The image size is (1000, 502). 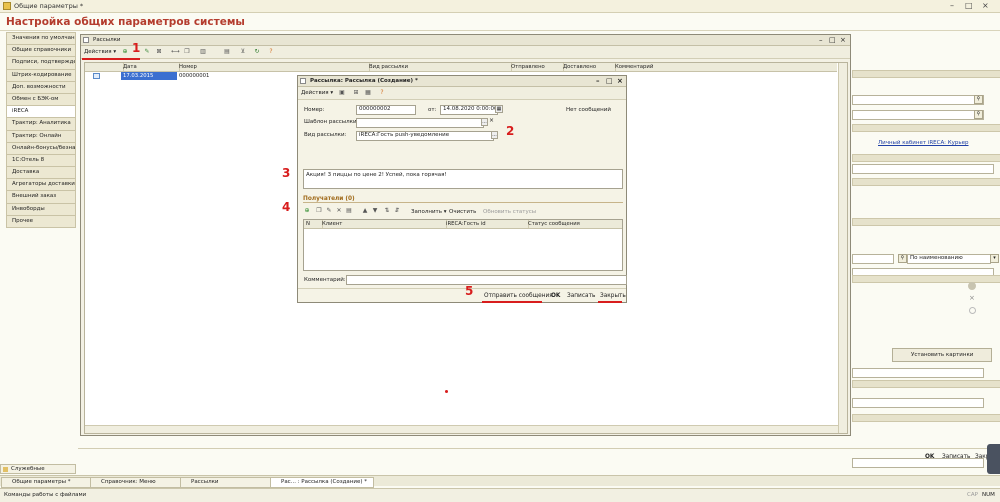 I want to click on section-delivery: Доставка, so click(x=41, y=173).